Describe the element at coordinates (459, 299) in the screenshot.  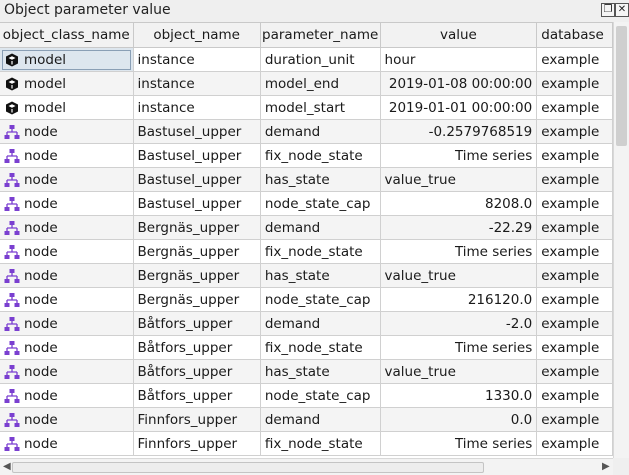
I see `cell-value: 216120.0` at that location.